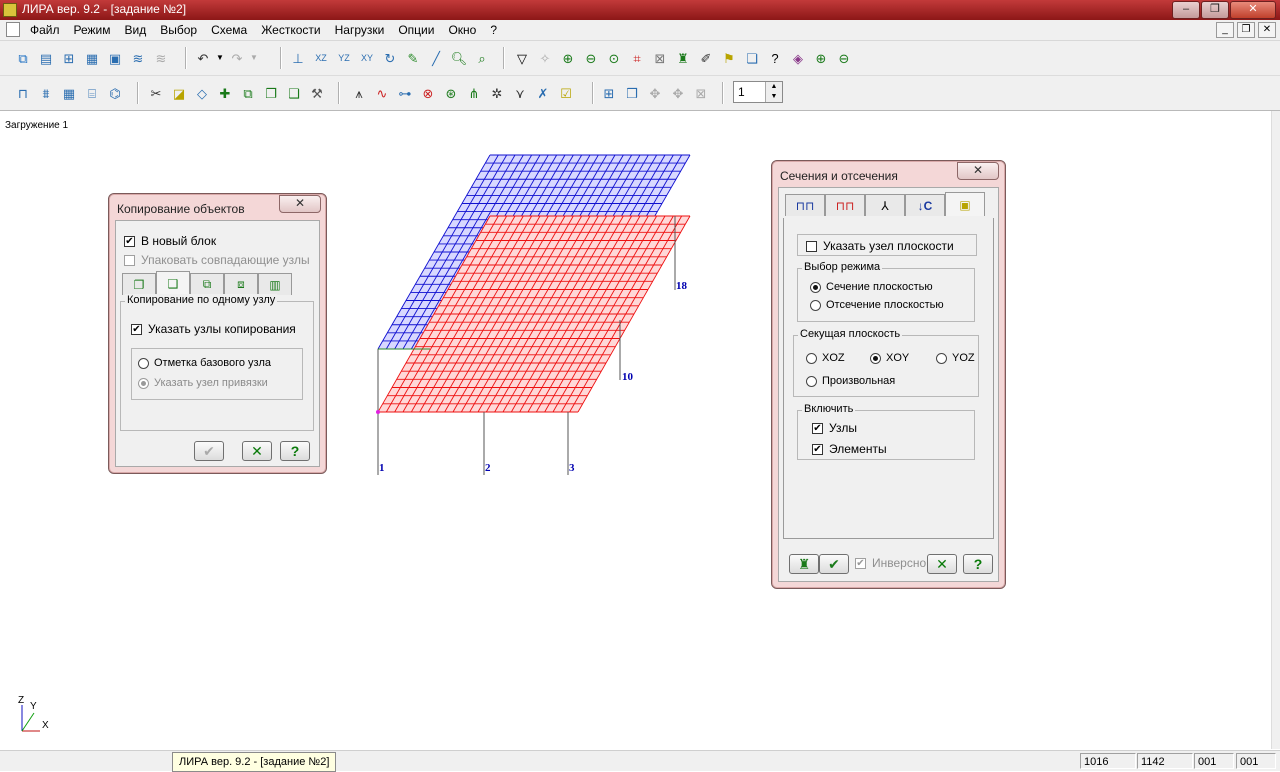 Image resolution: width=1280 pixels, height=772 pixels. What do you see at coordinates (844, 58) in the screenshot?
I see `zoom-out-2-icon: ⊖` at bounding box center [844, 58].